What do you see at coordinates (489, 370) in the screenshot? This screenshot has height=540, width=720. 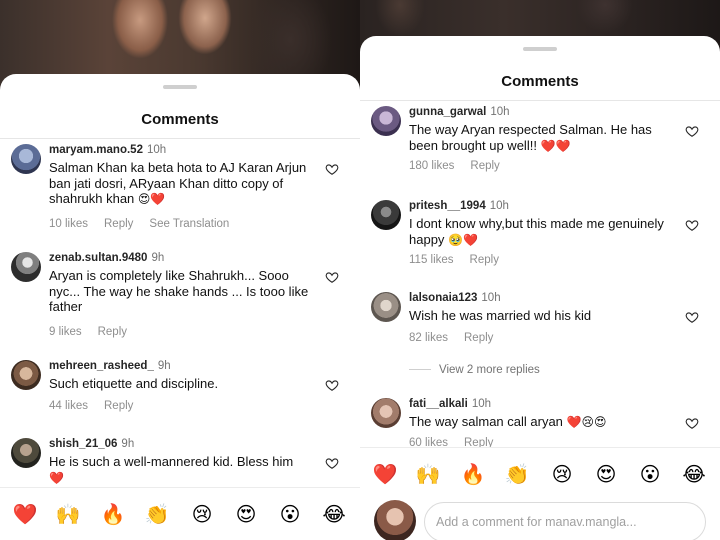 I see `view-replies-label: View 2 more replies` at bounding box center [489, 370].